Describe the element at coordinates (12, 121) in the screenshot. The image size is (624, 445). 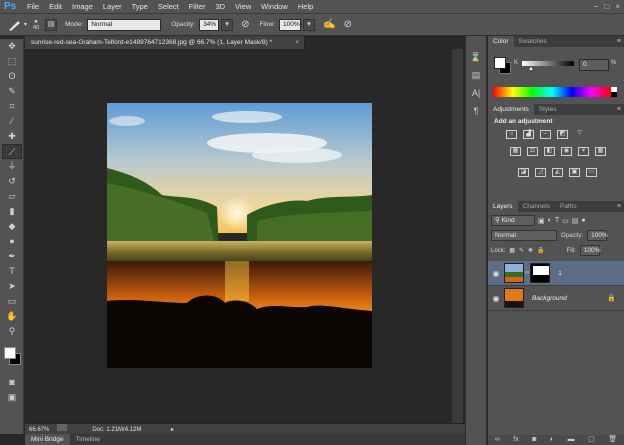
I see `eyedropper-tool-icon: ⁄` at that location.